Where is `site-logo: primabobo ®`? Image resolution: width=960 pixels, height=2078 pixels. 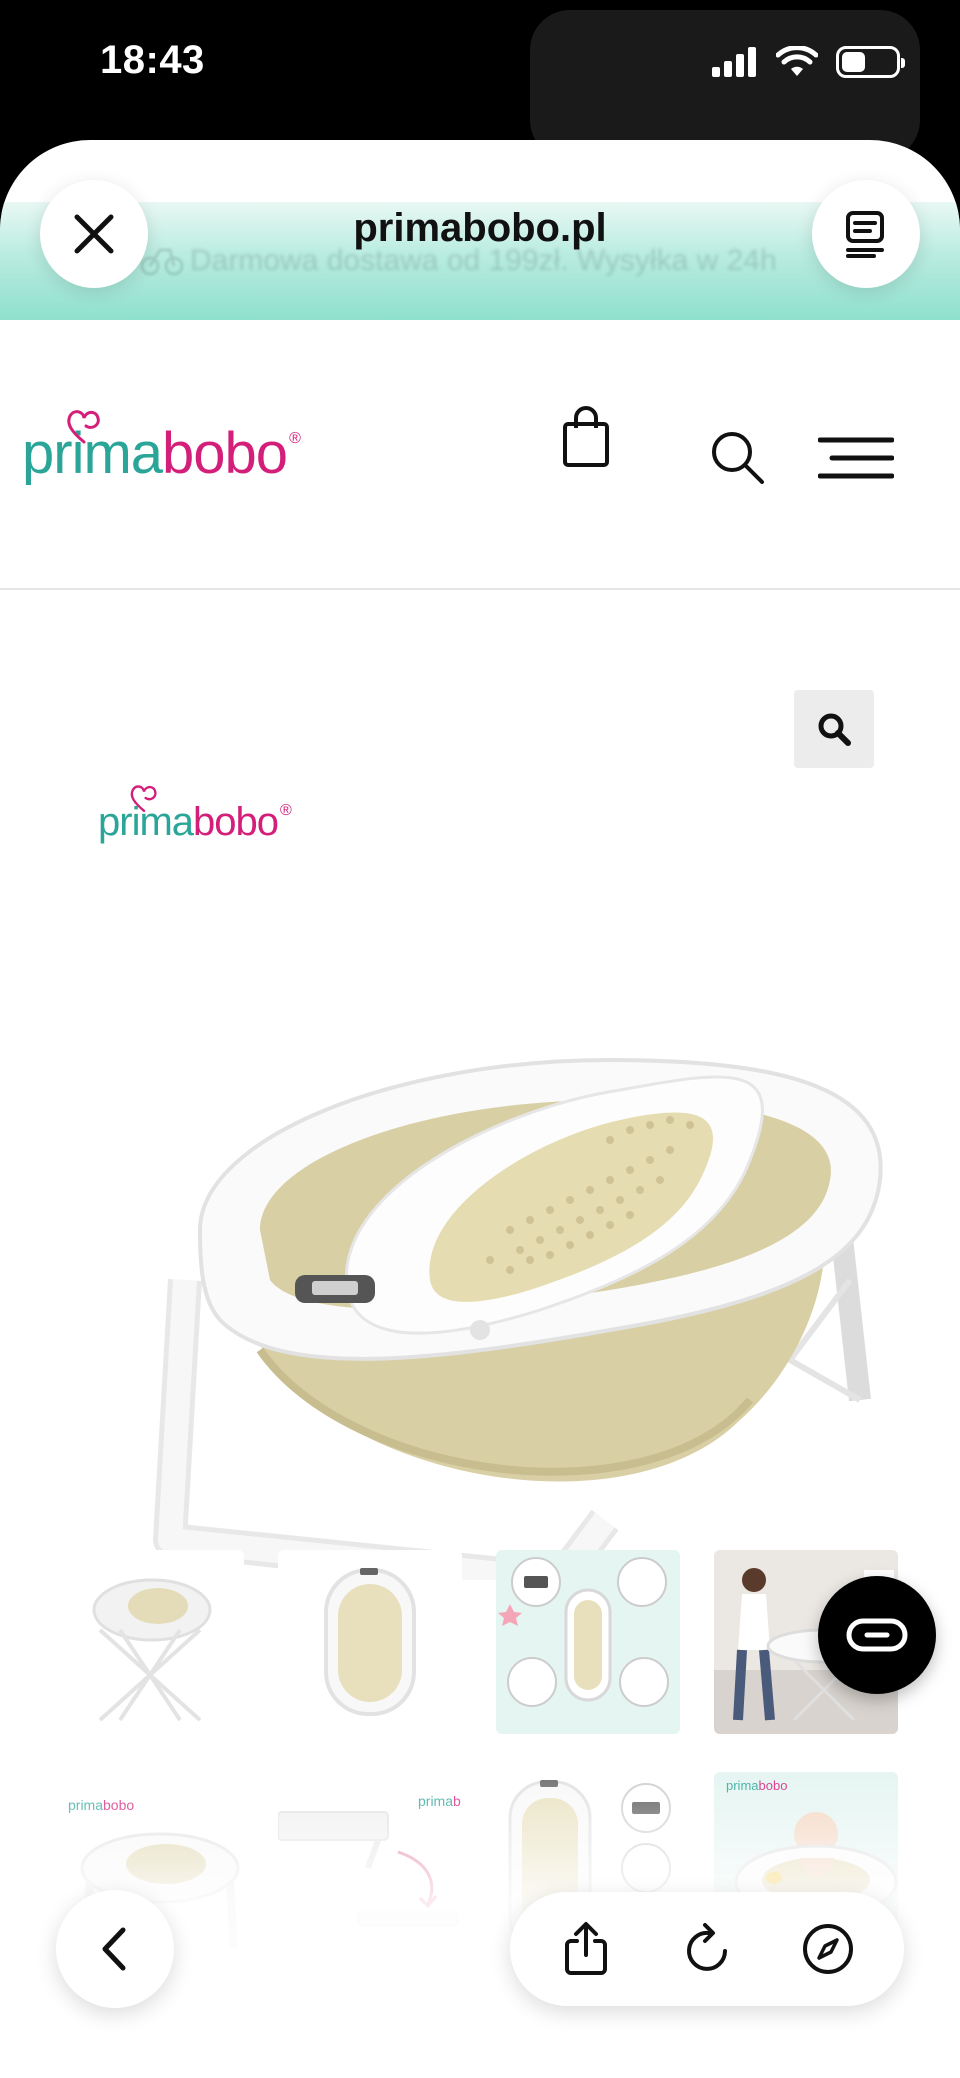
site-logo: primabobo ® is located at coordinates (161, 448).